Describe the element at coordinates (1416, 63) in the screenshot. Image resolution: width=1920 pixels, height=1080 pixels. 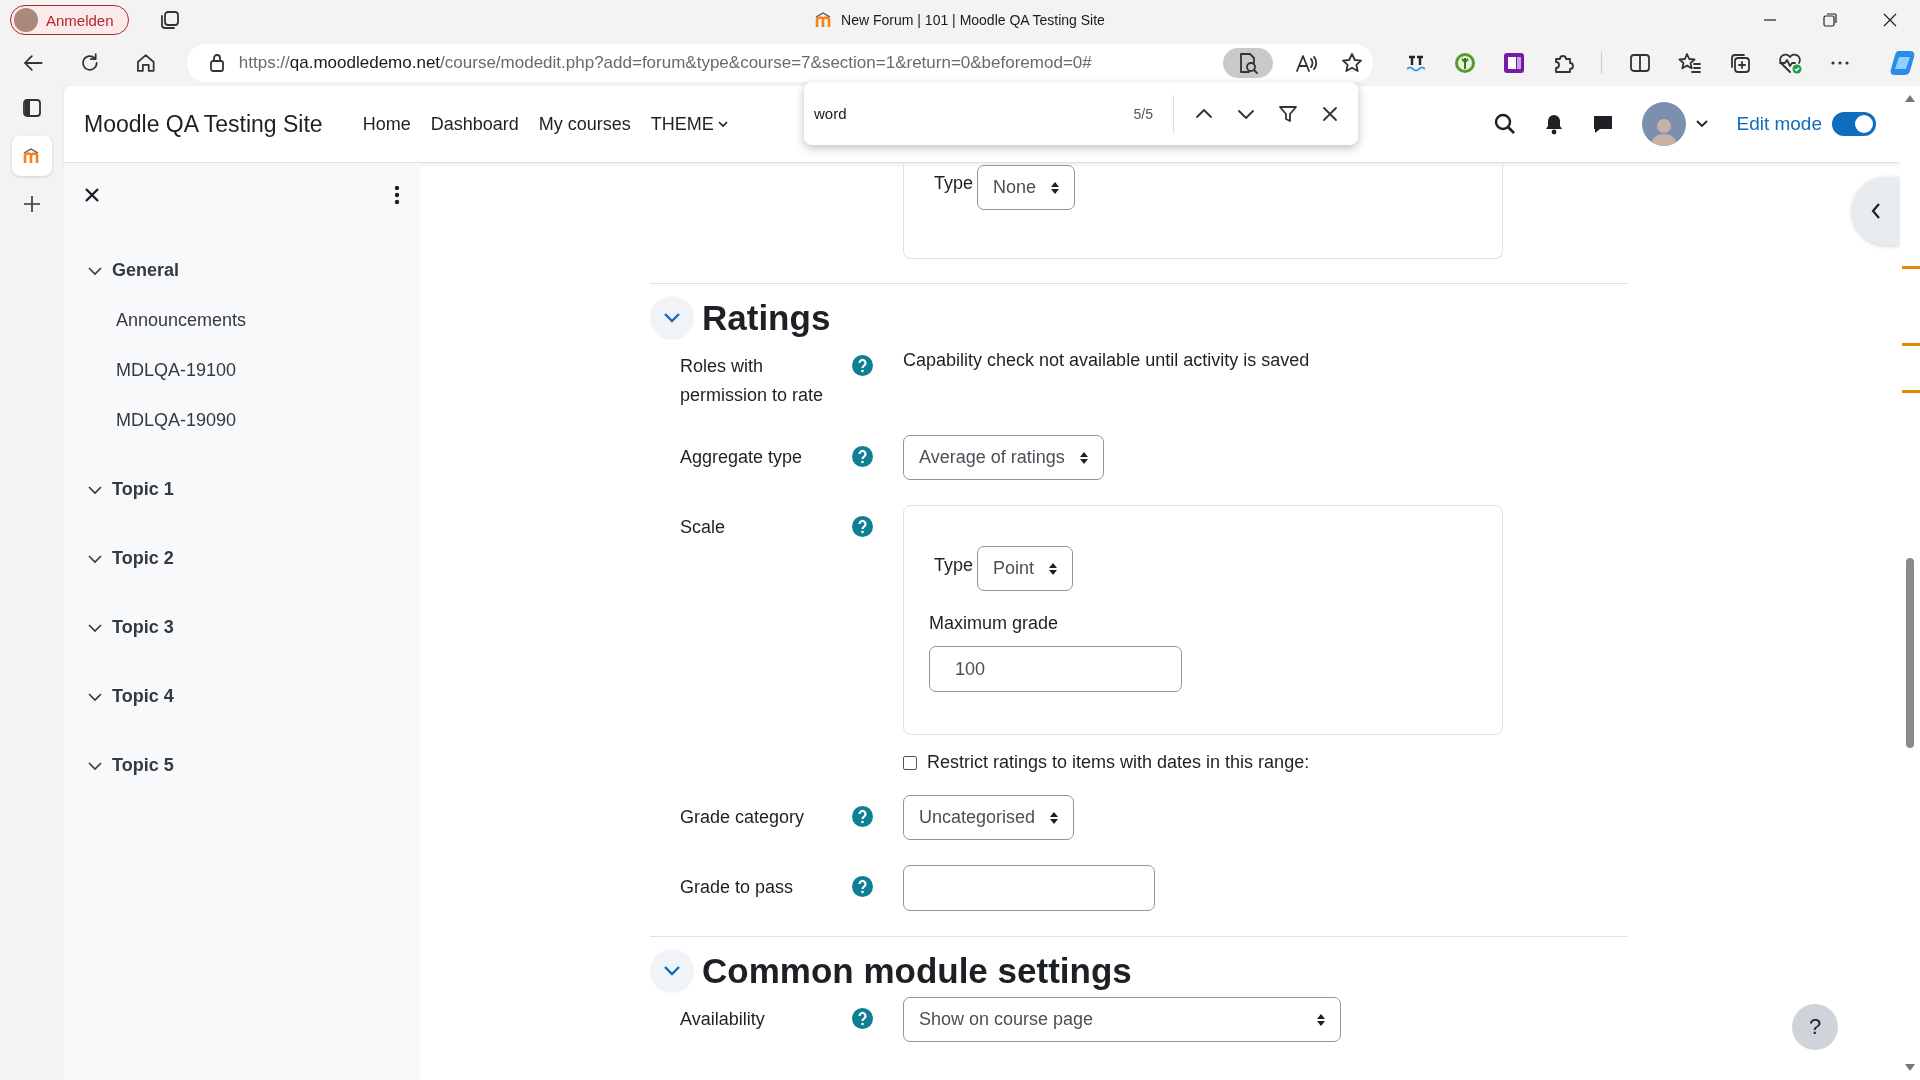
I see `squiggle-icon` at that location.